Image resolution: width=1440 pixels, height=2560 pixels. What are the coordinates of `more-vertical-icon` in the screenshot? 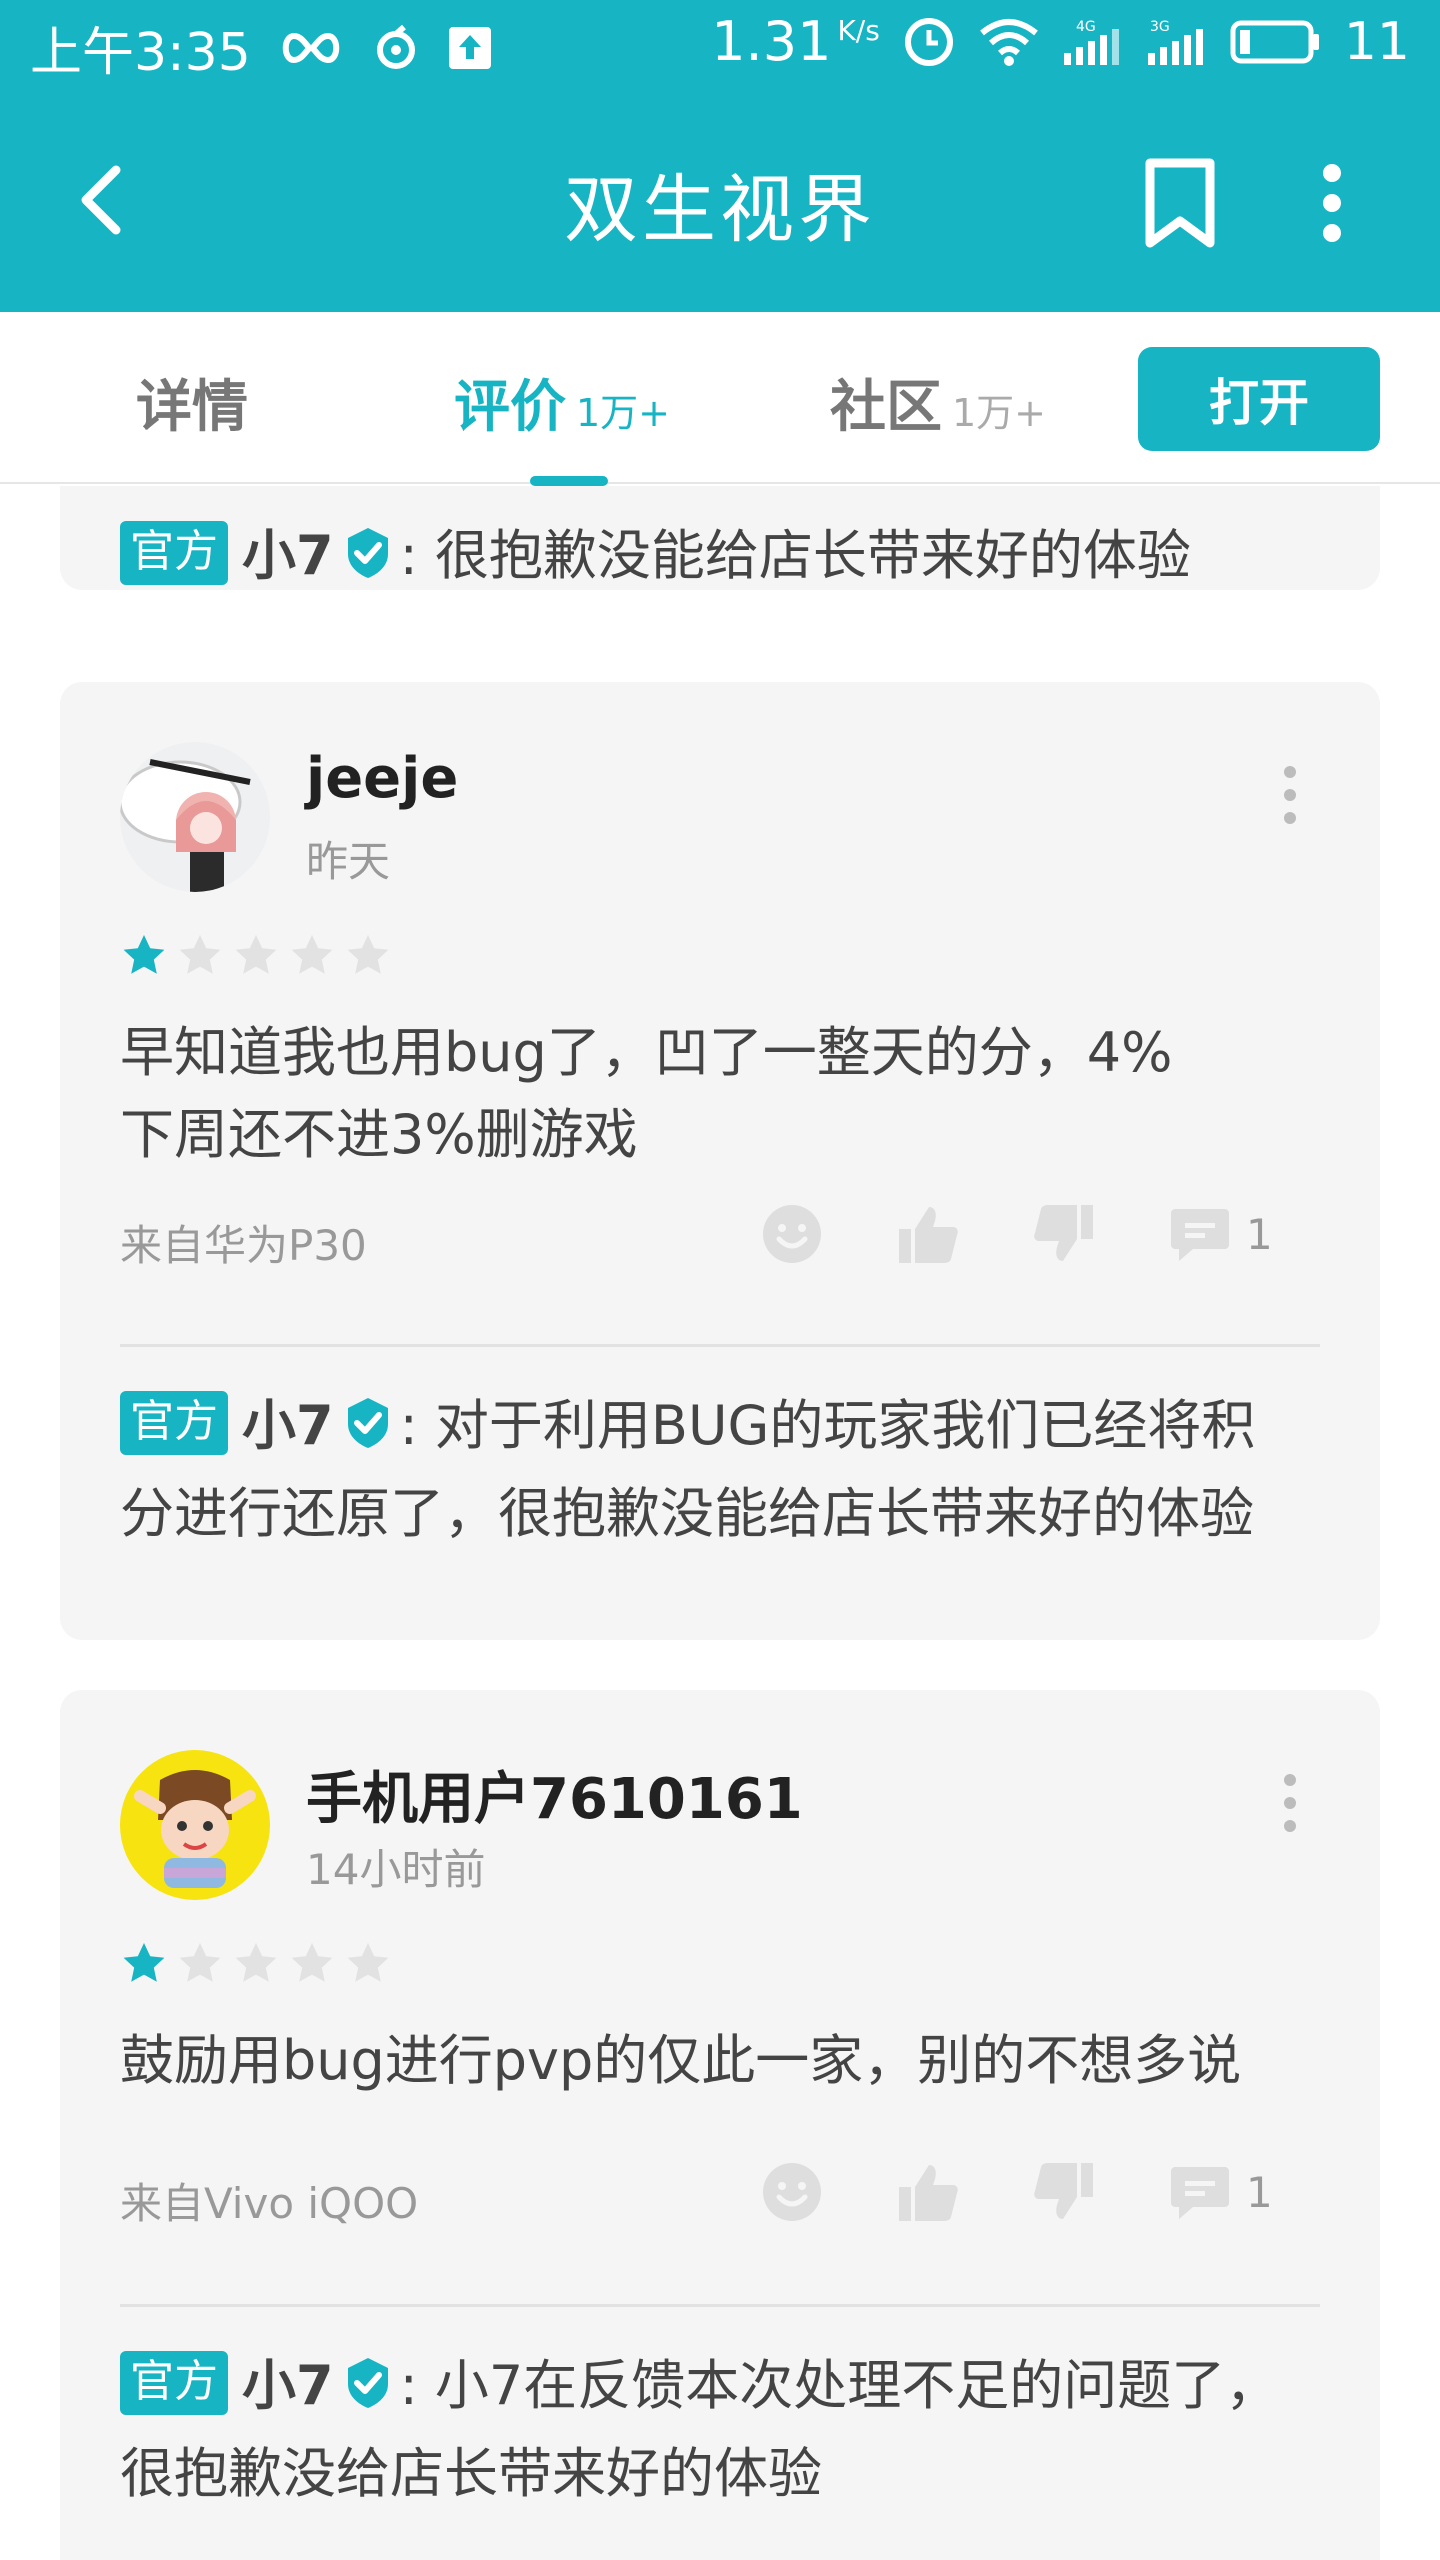 It's located at (1332, 203).